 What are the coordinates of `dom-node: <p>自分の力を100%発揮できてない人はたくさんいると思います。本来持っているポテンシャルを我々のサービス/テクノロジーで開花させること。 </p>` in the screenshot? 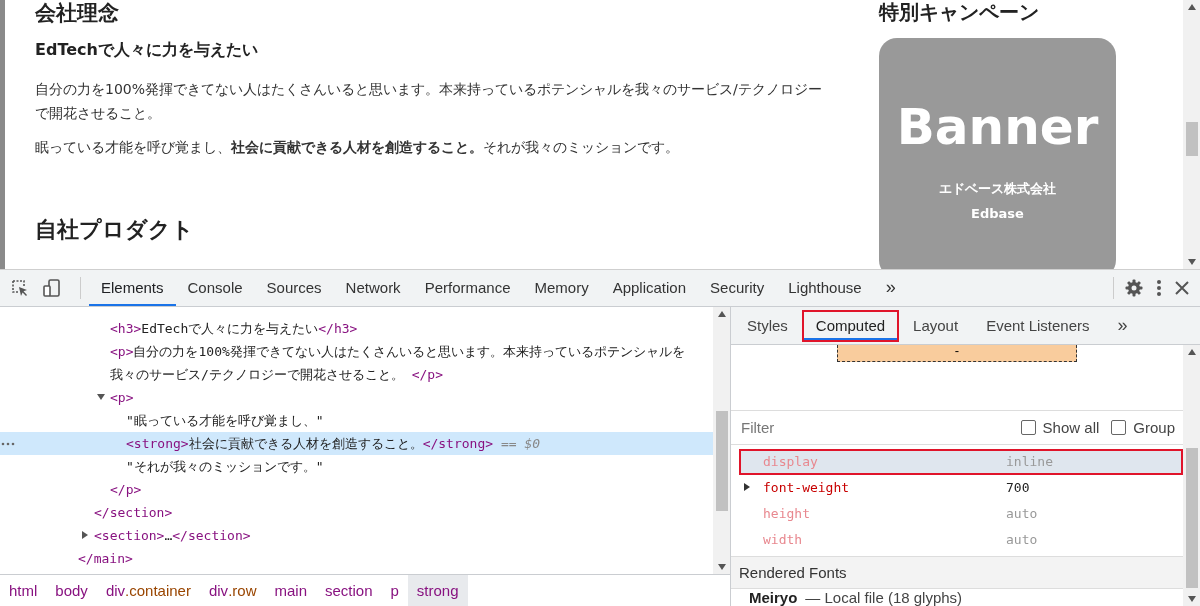 It's located at (411, 363).